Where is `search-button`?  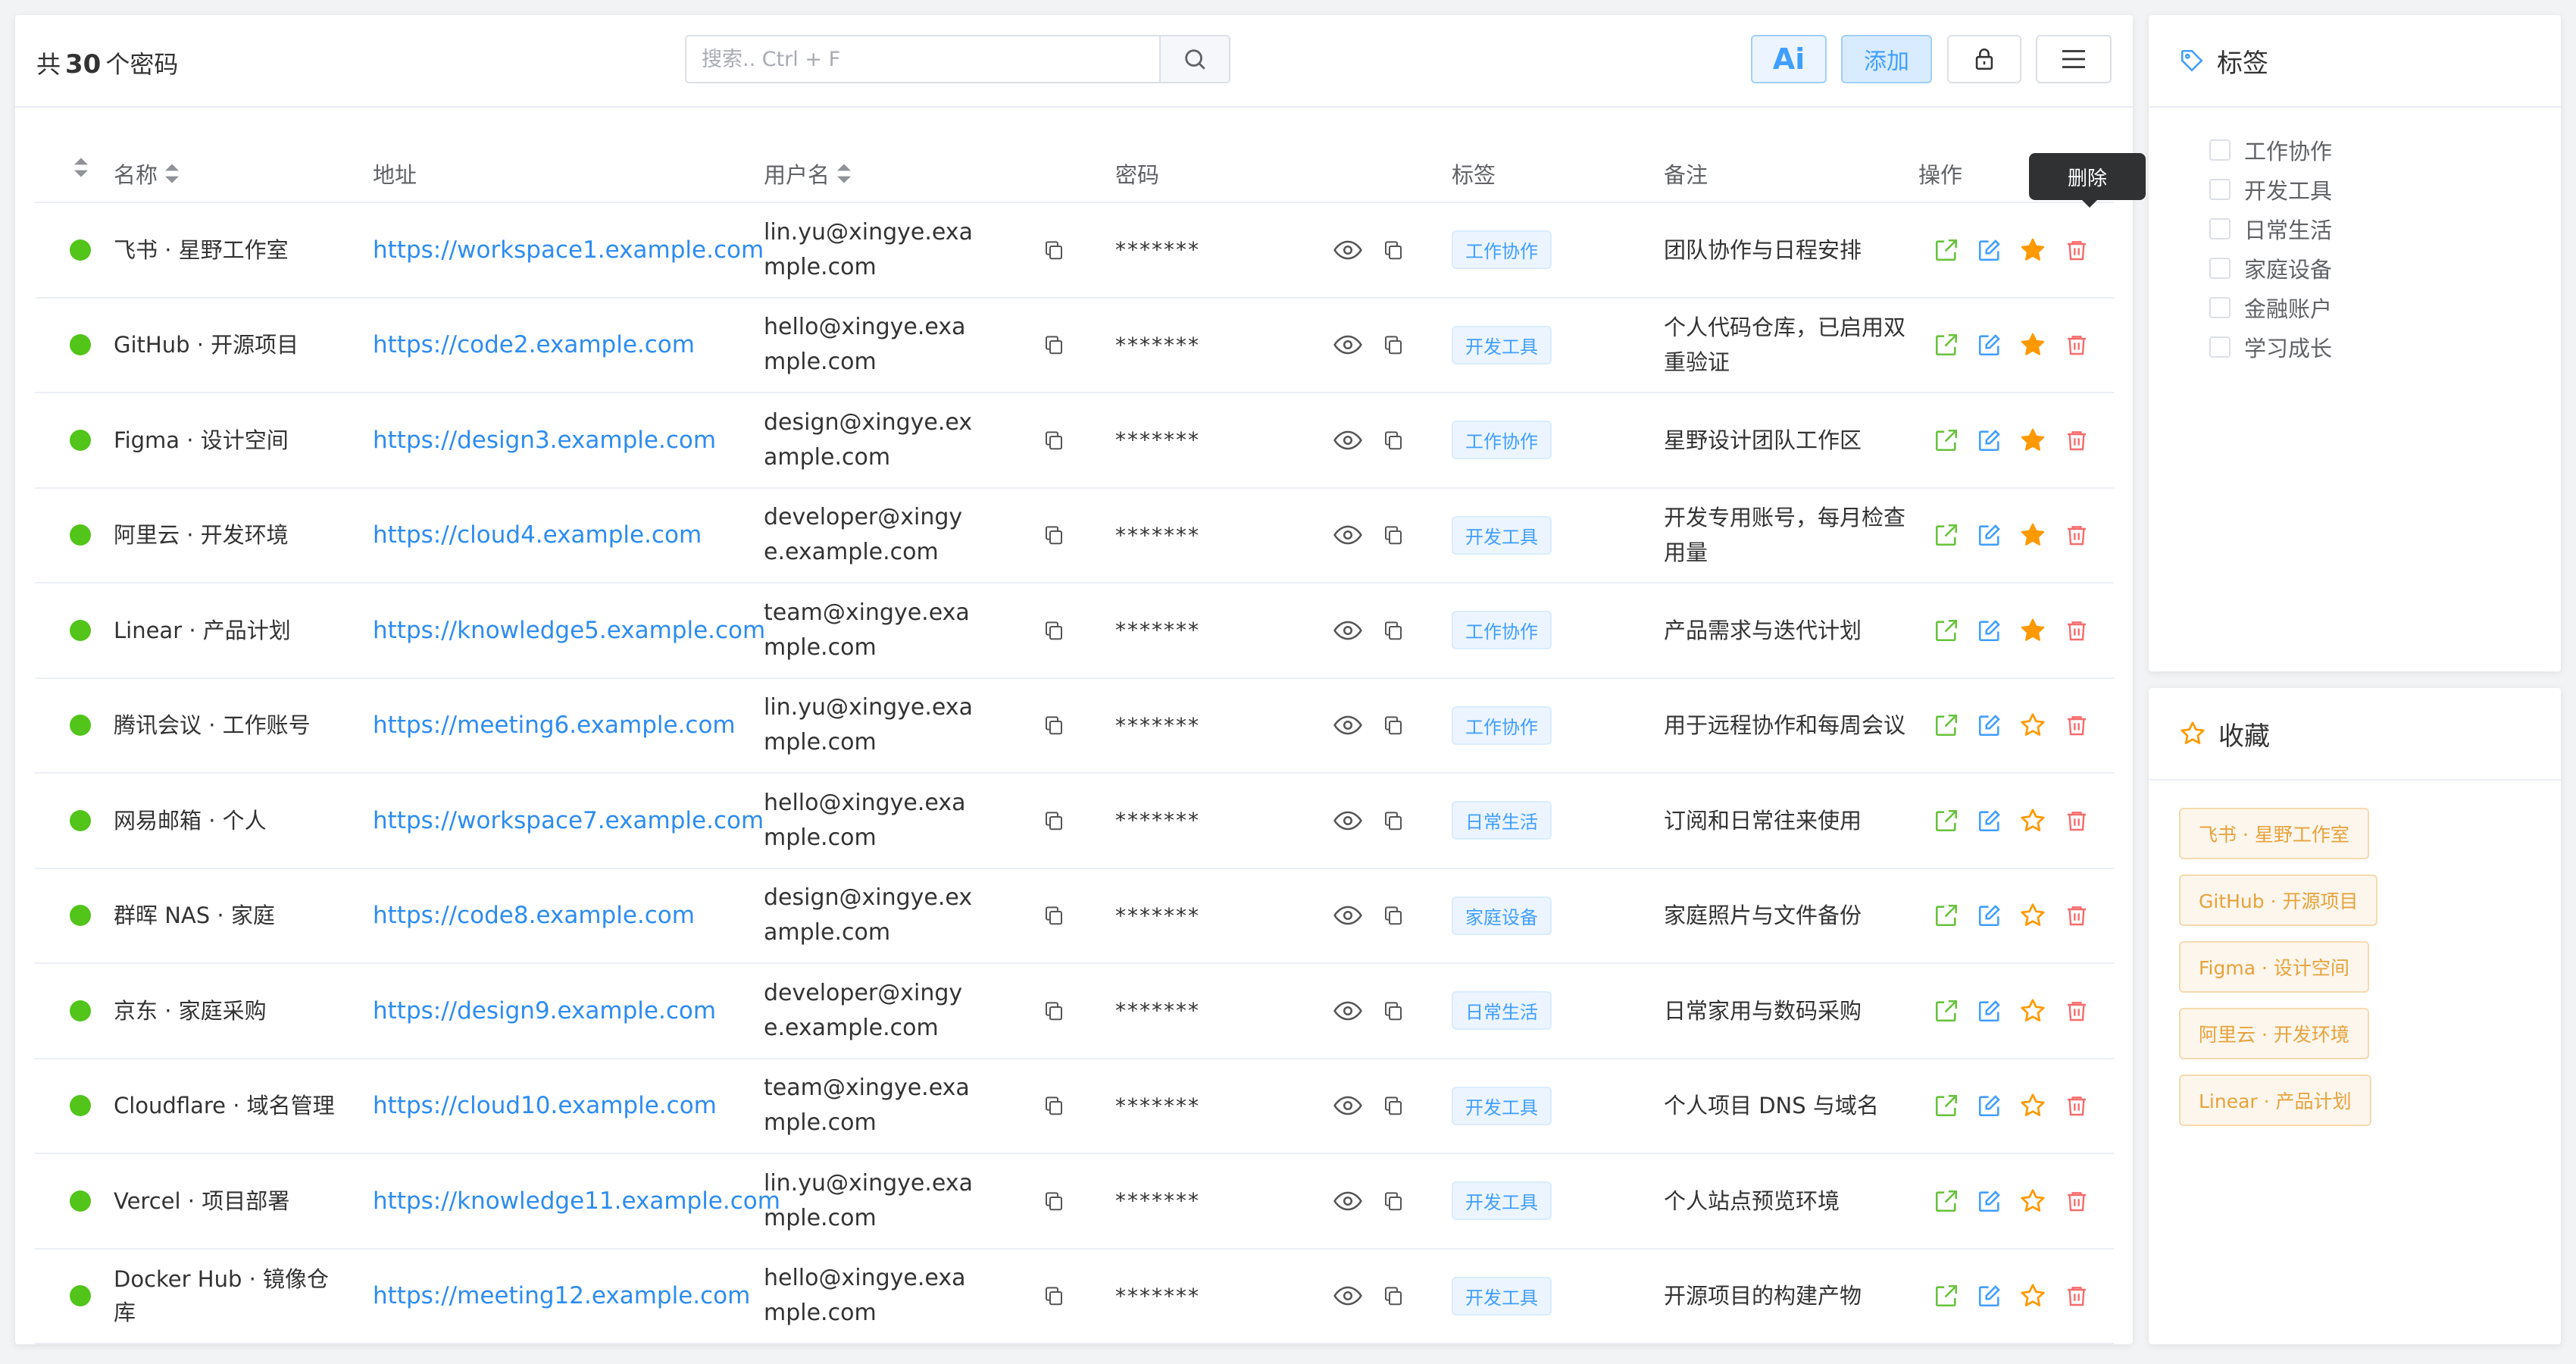
search-button is located at coordinates (1194, 59).